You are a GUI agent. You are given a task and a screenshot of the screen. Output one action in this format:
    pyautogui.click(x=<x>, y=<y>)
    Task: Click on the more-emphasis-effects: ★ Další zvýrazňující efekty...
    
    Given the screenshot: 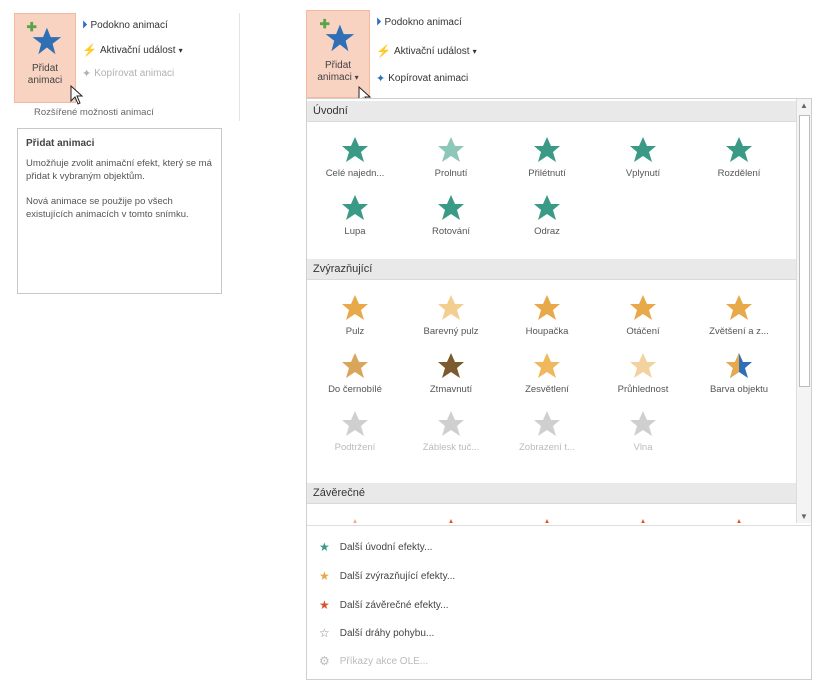 What is the action you would take?
    pyautogui.click(x=387, y=576)
    